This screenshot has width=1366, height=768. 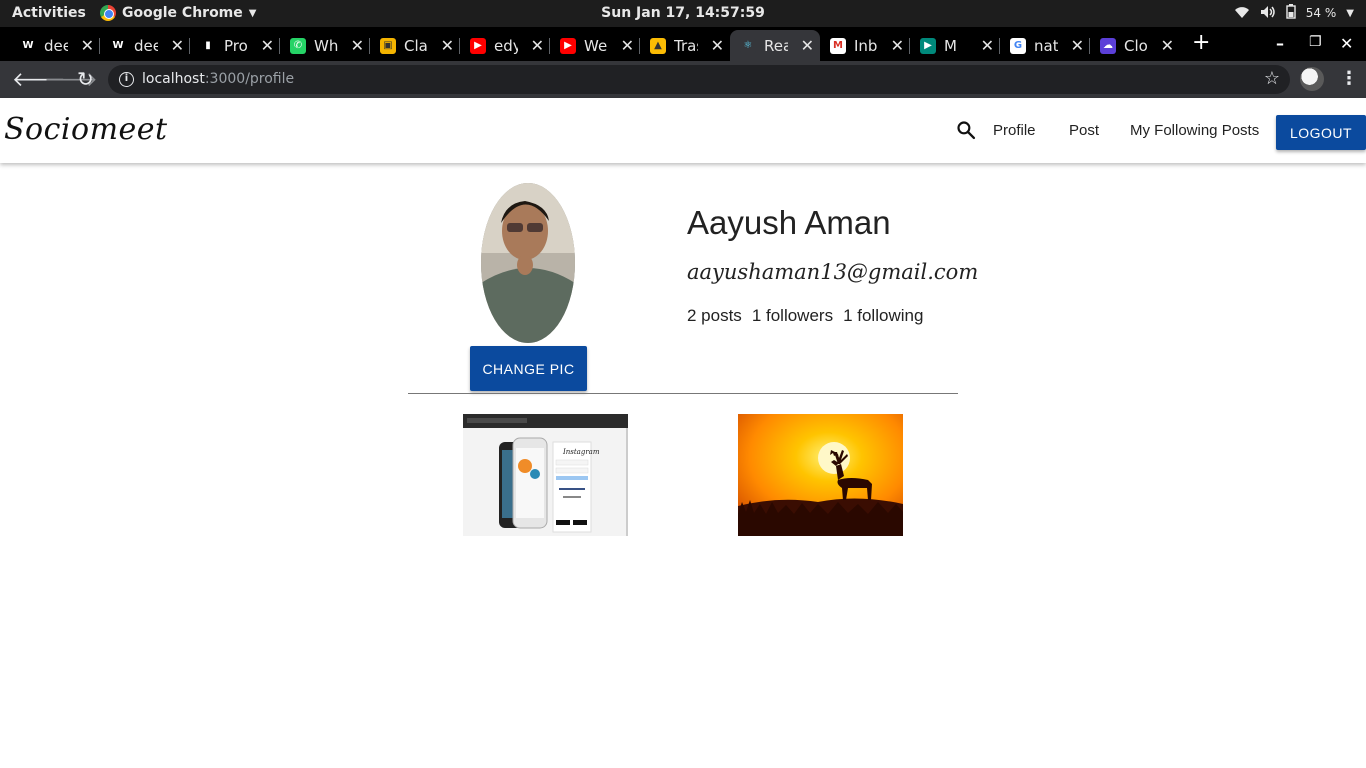 I want to click on profile-email: aayushaman13@gmail.com, so click(x=833, y=272).